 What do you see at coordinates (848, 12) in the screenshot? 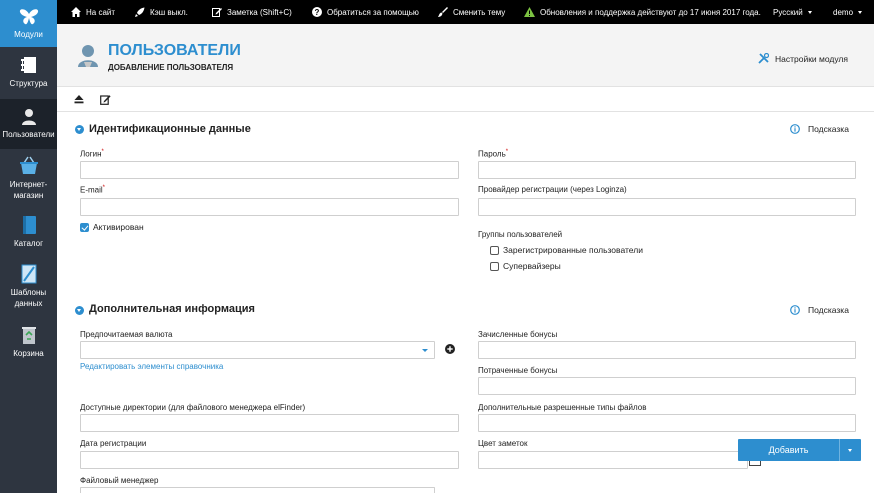
I see `user-menu: demo` at bounding box center [848, 12].